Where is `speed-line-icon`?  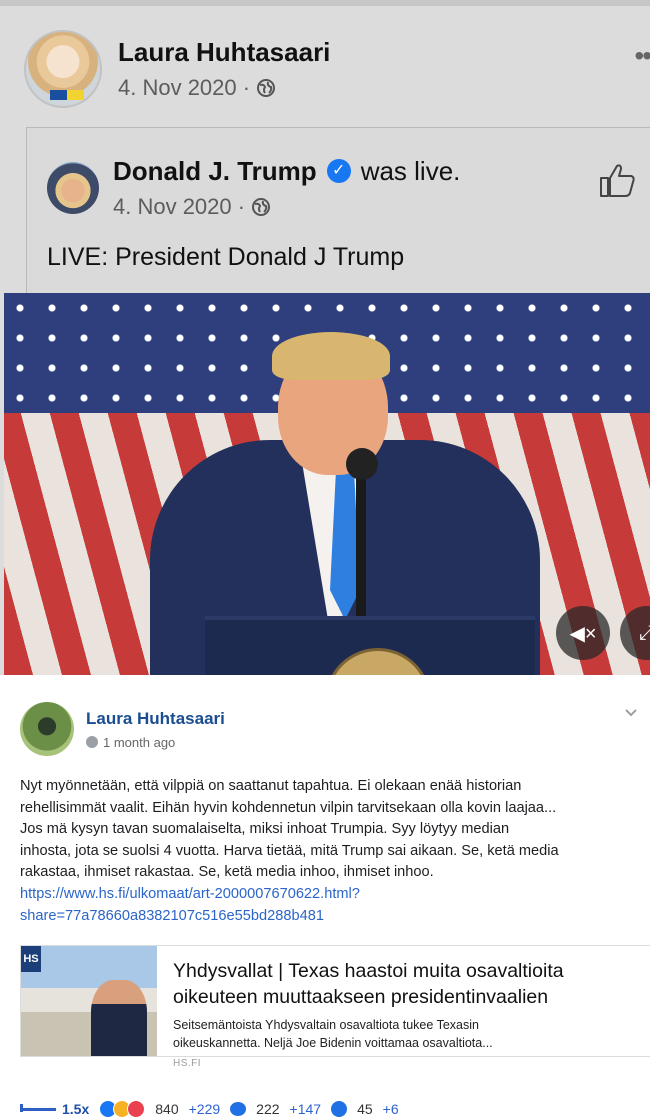
speed-line-icon is located at coordinates (38, 1107).